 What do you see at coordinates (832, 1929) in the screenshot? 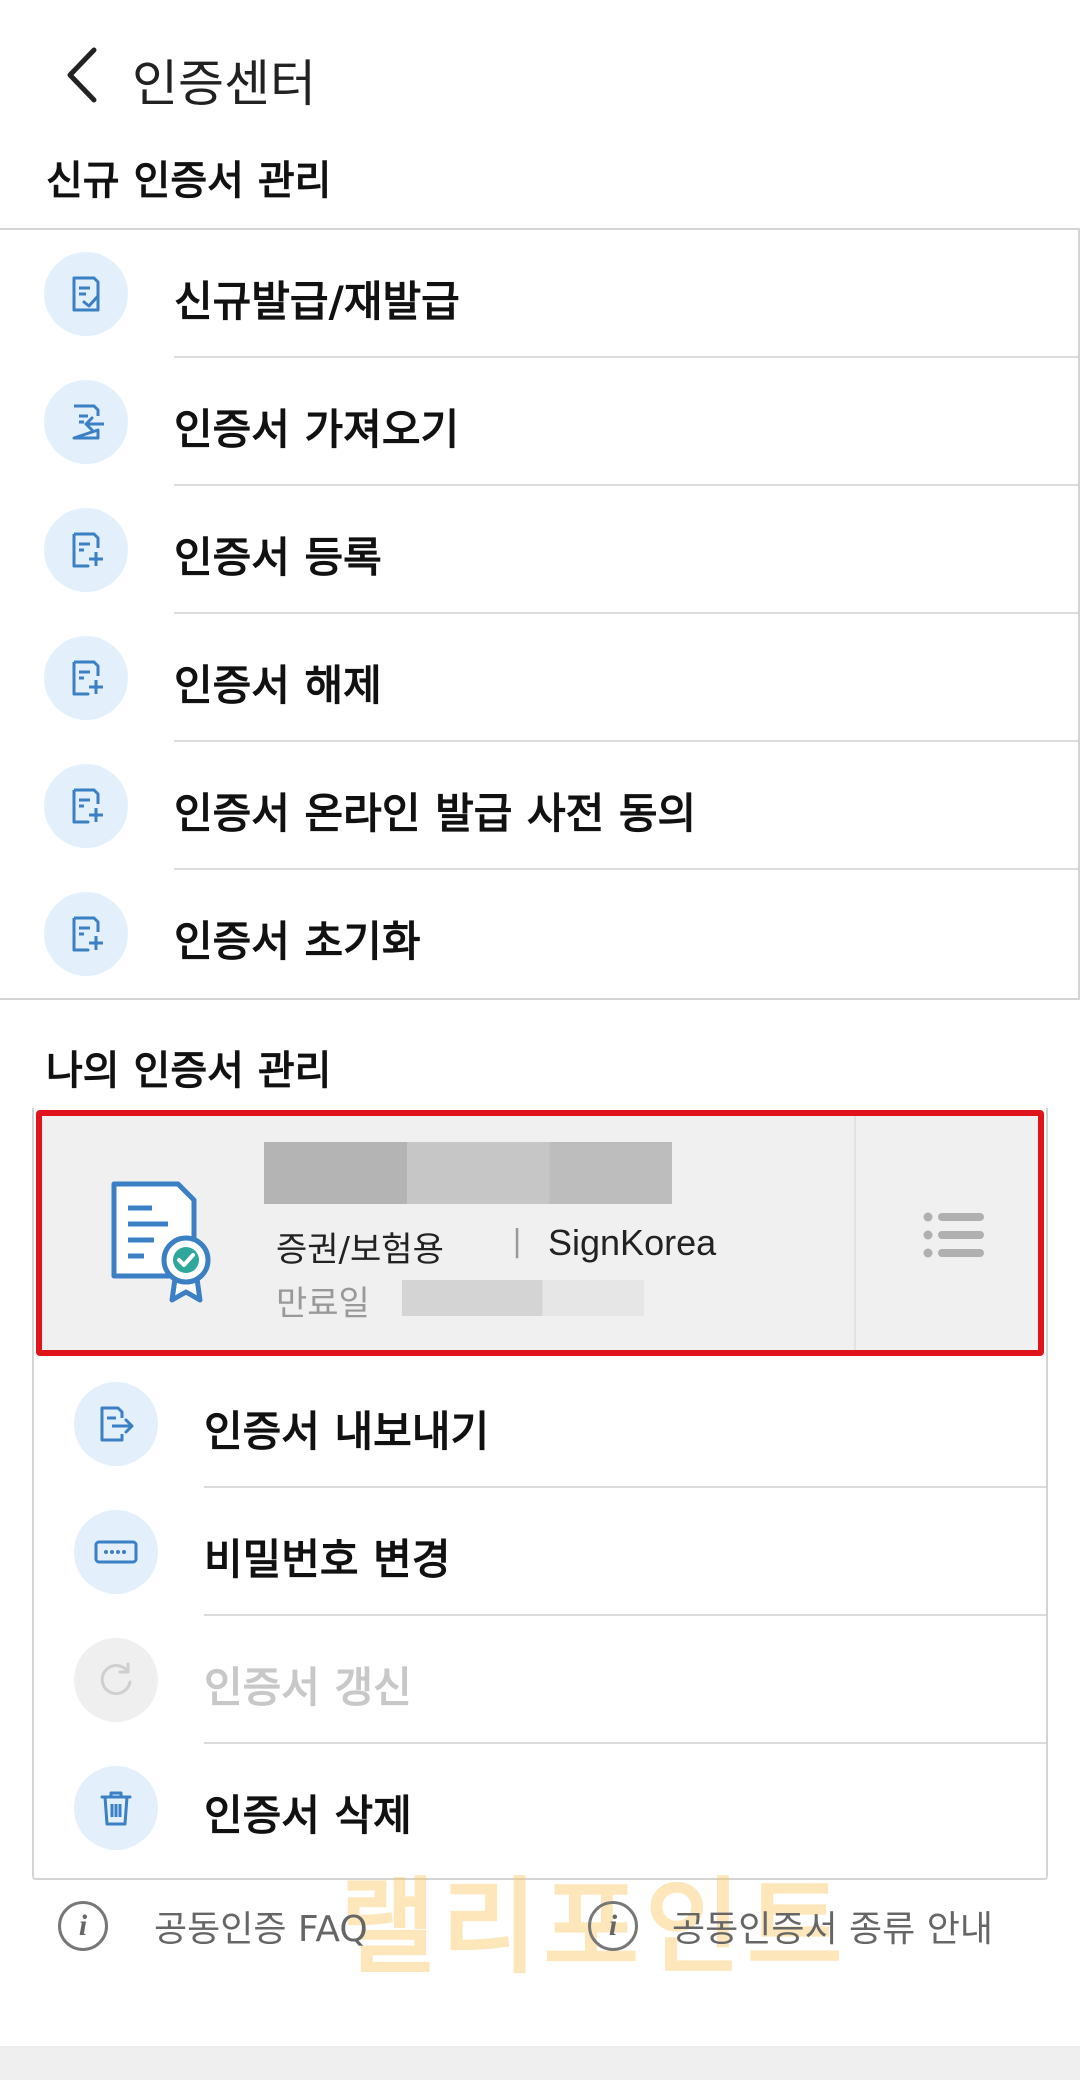
I see `cert-types-link-label: 공동인증서 종류 안내` at bounding box center [832, 1929].